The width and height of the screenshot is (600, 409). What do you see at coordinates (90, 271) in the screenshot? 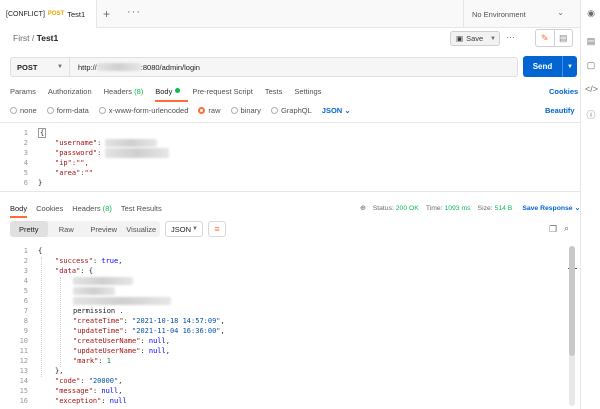
I see `json-value: {` at bounding box center [90, 271].